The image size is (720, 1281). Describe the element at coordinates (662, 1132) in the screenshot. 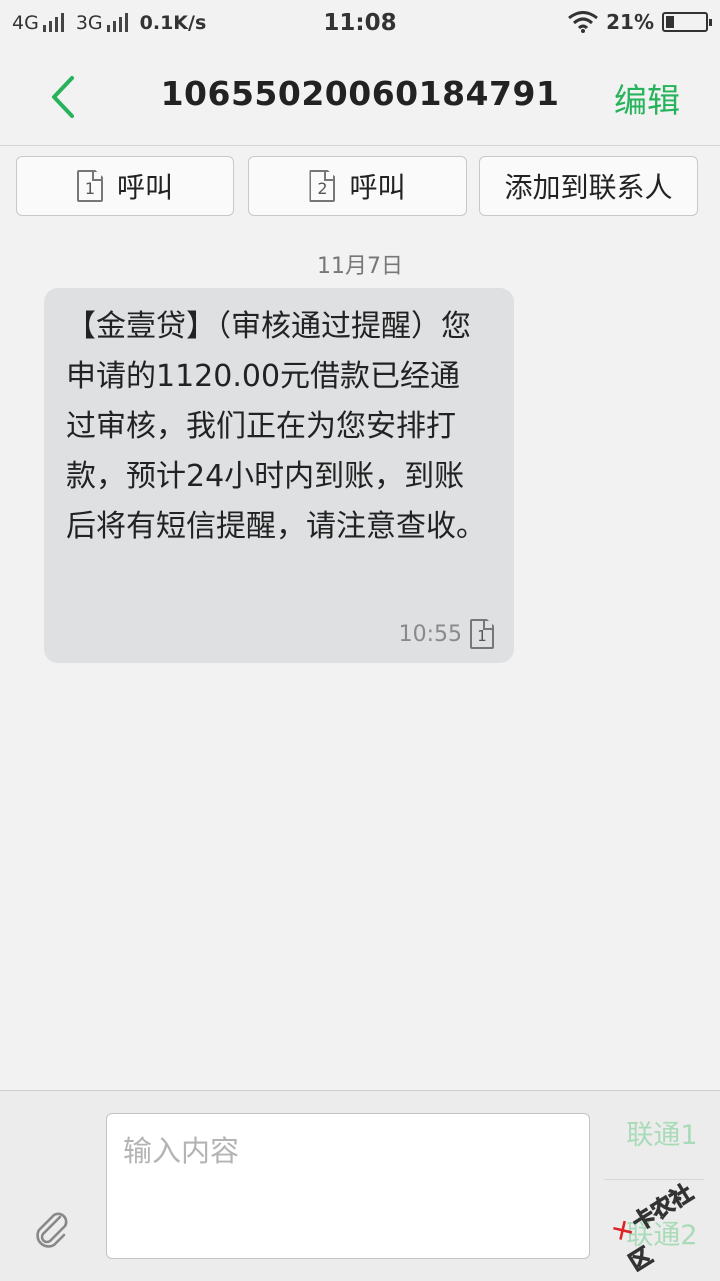

I see `send-sim1-button: 联通1` at that location.